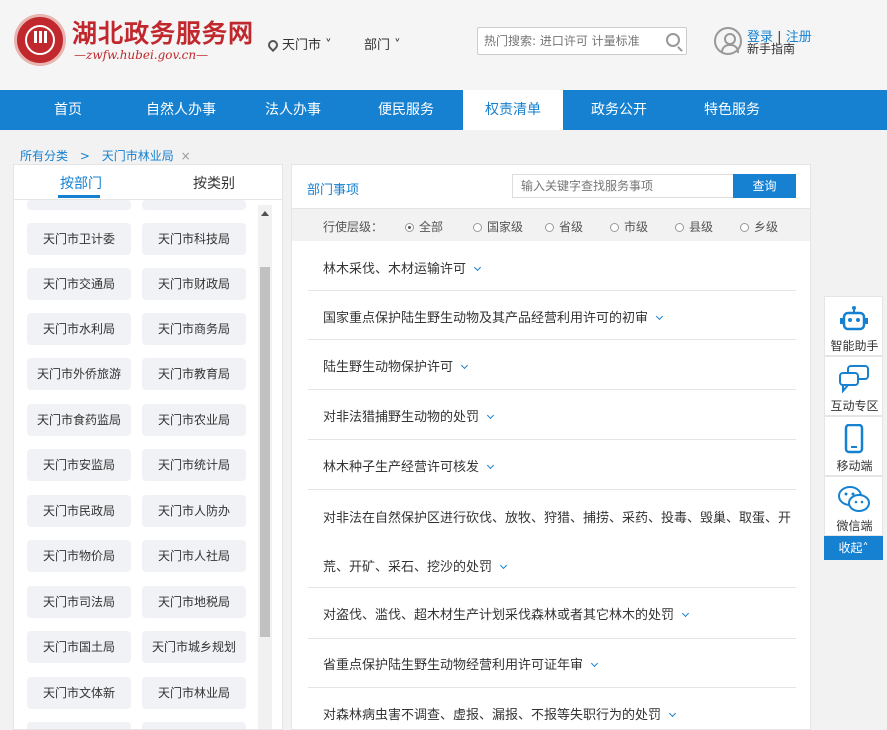  What do you see at coordinates (186, 156) in the screenshot?
I see `close-icon: ×` at bounding box center [186, 156].